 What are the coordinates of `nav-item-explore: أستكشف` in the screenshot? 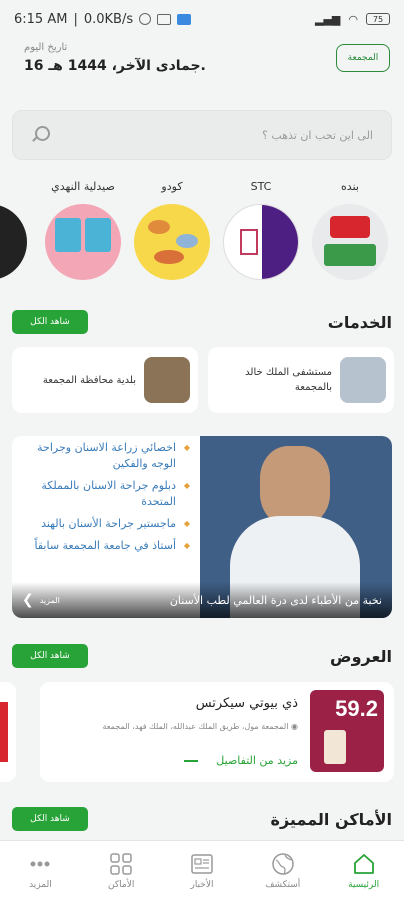 It's located at (283, 871).